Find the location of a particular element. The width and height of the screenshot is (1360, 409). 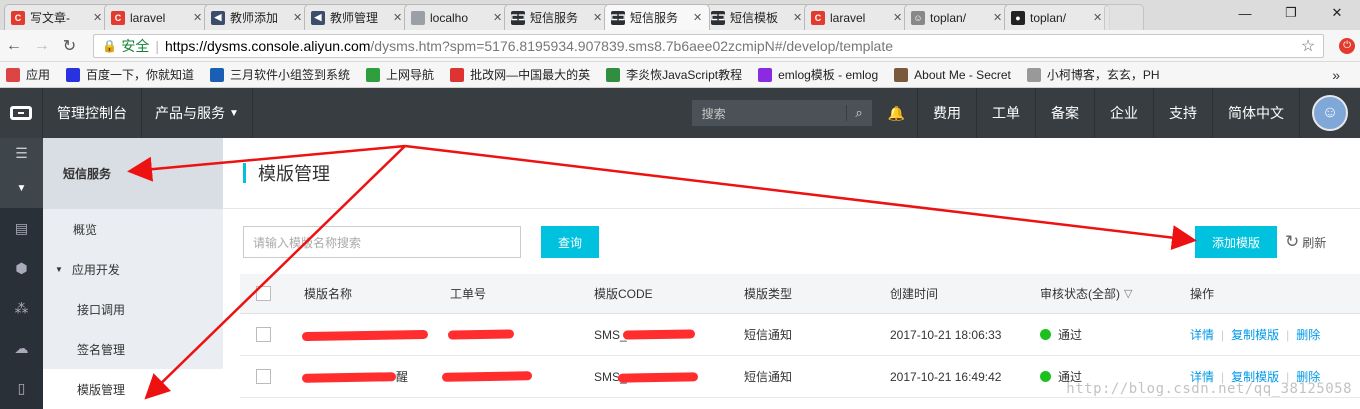

bookmark-item: emlog模板 - emlog is located at coordinates (818, 74).